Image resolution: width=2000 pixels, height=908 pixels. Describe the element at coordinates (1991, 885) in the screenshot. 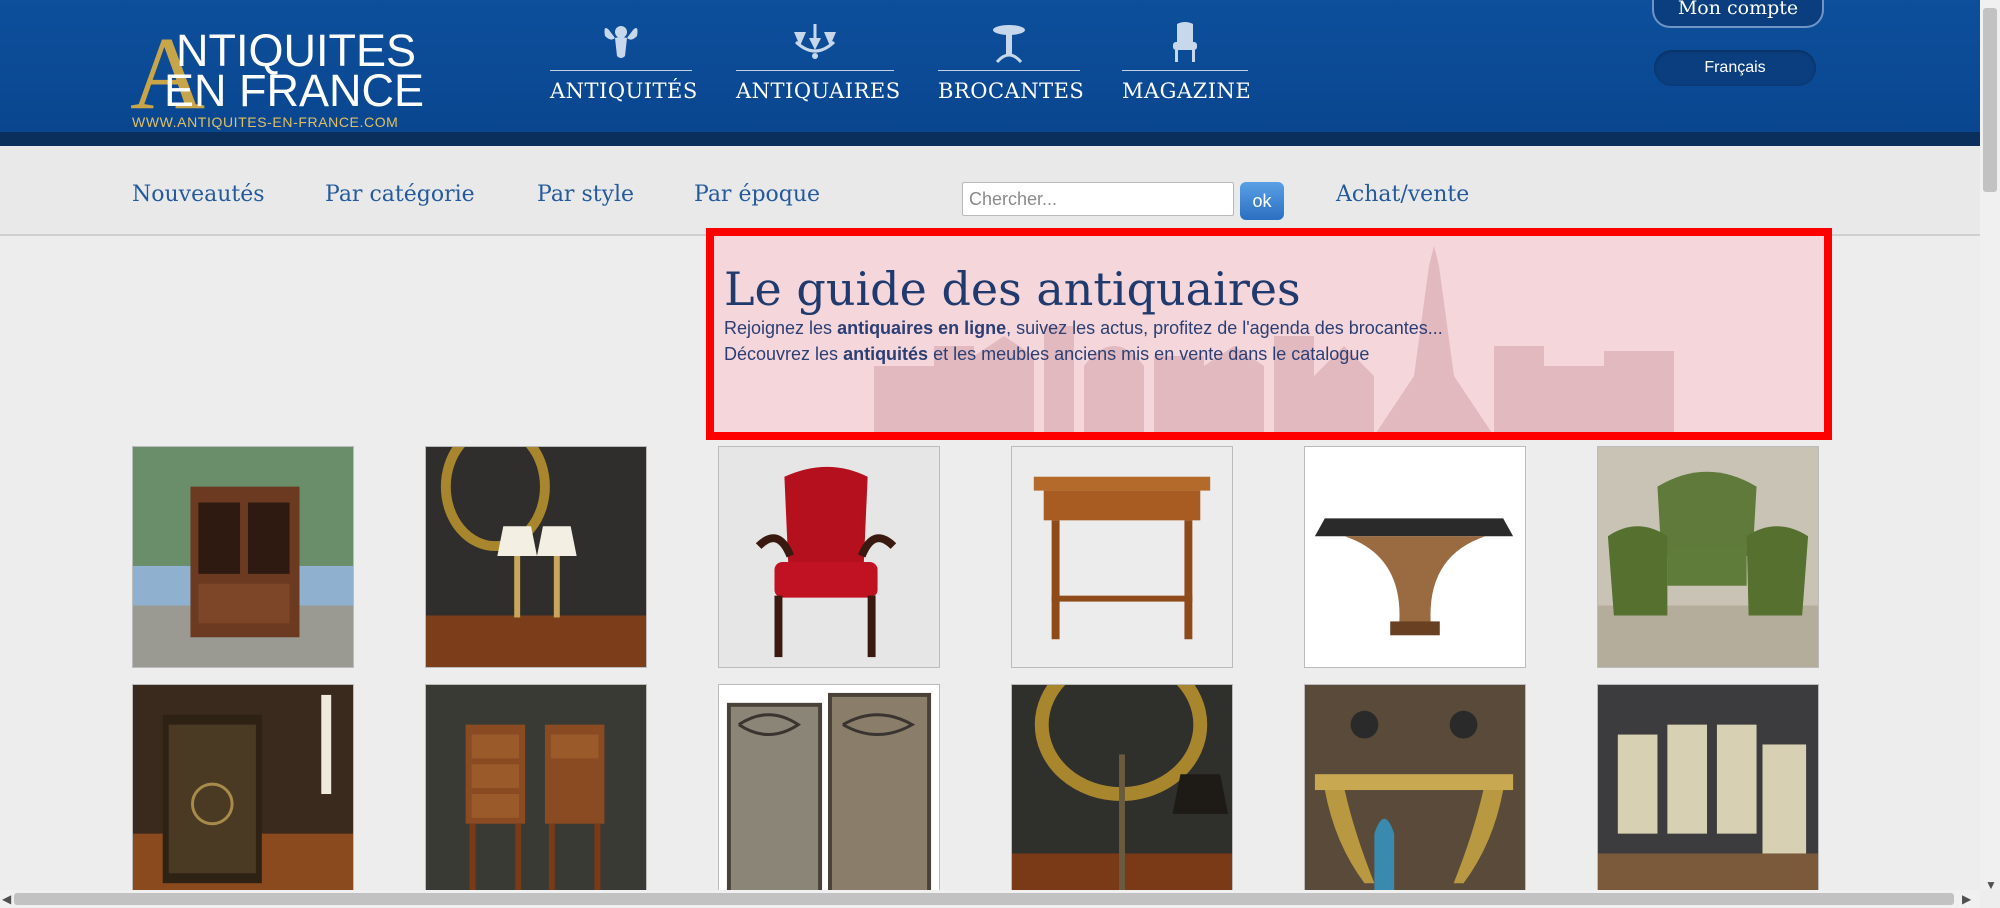

I see `scroll-down-arrow-icon: ▼` at that location.